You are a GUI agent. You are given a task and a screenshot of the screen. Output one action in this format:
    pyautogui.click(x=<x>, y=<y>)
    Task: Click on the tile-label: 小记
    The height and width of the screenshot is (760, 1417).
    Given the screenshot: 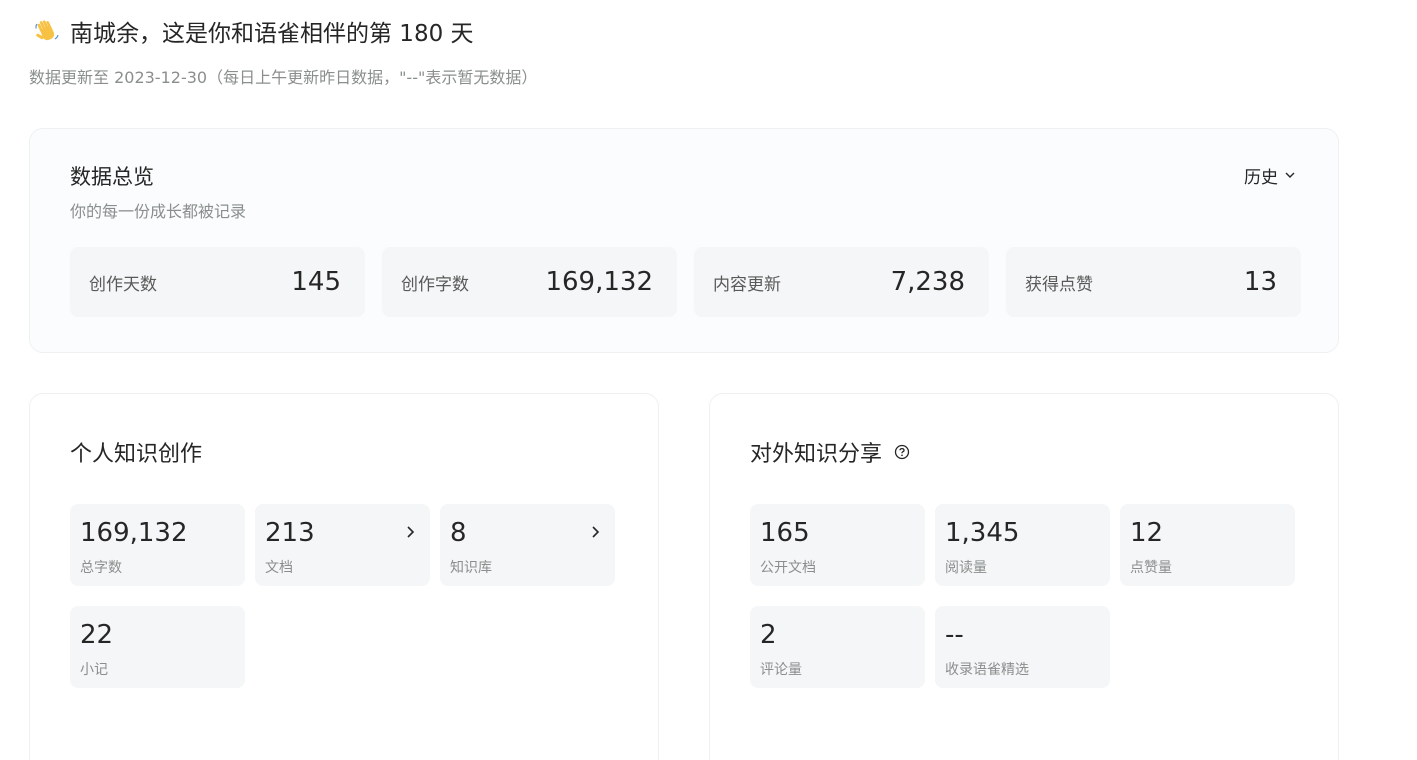 What is the action you would take?
    pyautogui.click(x=94, y=670)
    